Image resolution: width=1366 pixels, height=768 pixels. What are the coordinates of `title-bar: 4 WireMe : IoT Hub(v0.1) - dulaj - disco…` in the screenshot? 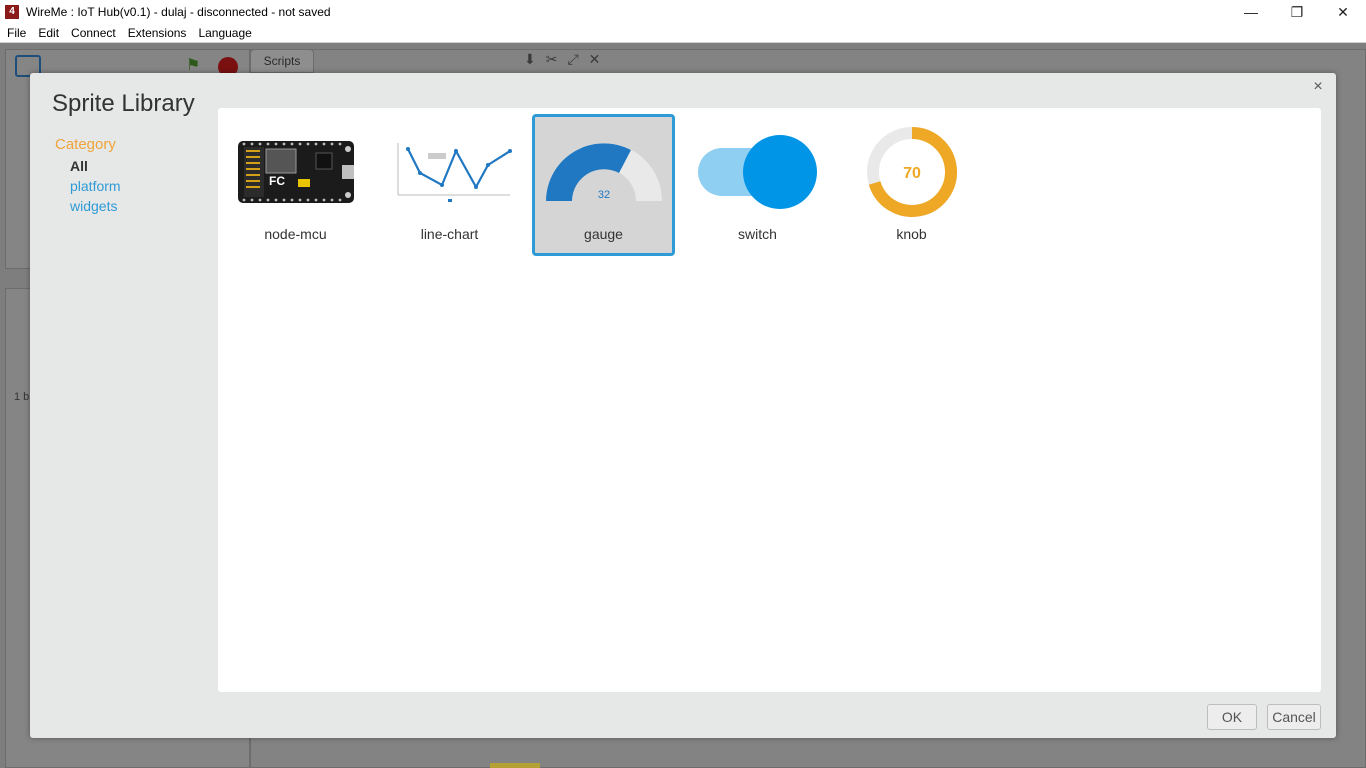 It's located at (683, 12).